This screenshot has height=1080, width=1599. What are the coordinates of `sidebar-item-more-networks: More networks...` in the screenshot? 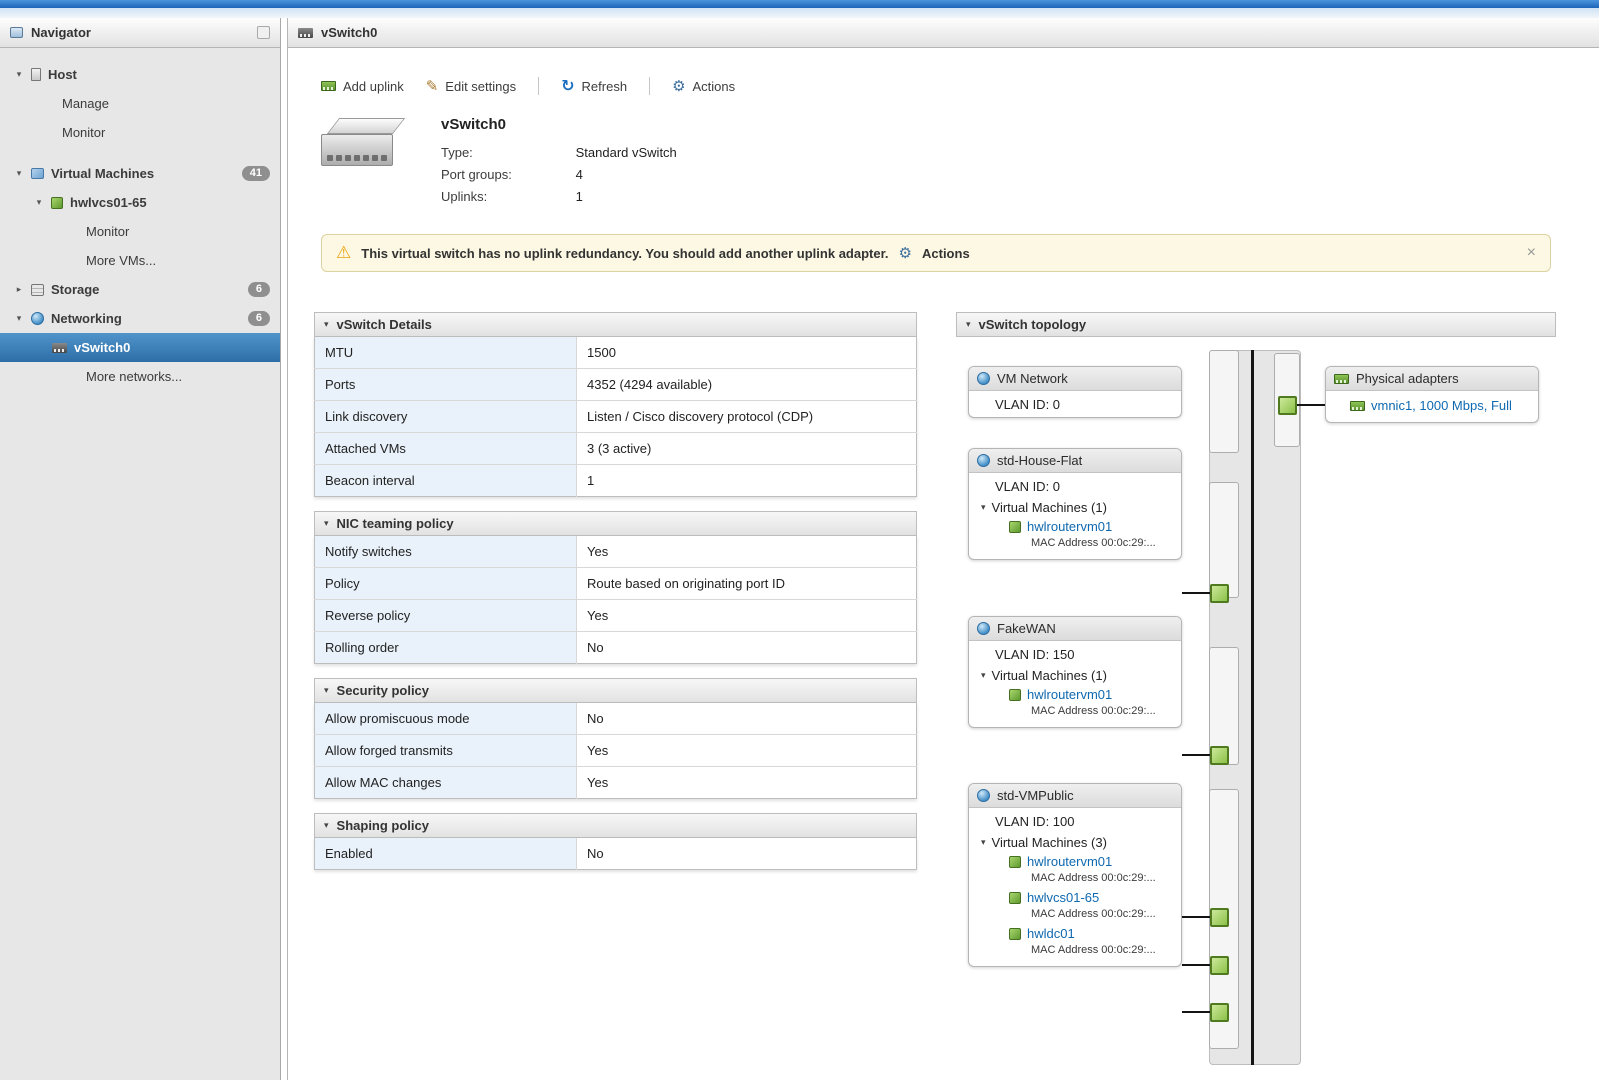 It's located at (140, 376).